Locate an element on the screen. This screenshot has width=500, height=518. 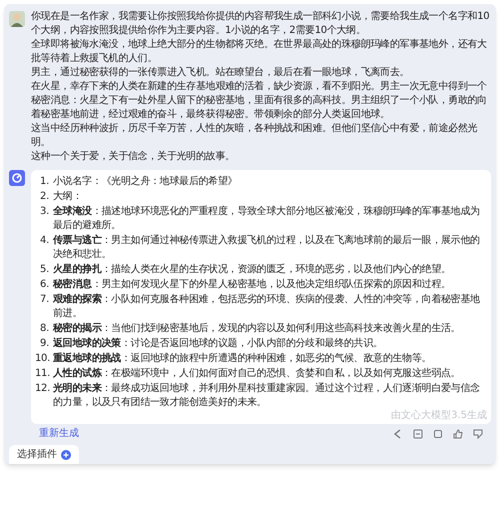
user-avatar-icon is located at coordinates (17, 19).